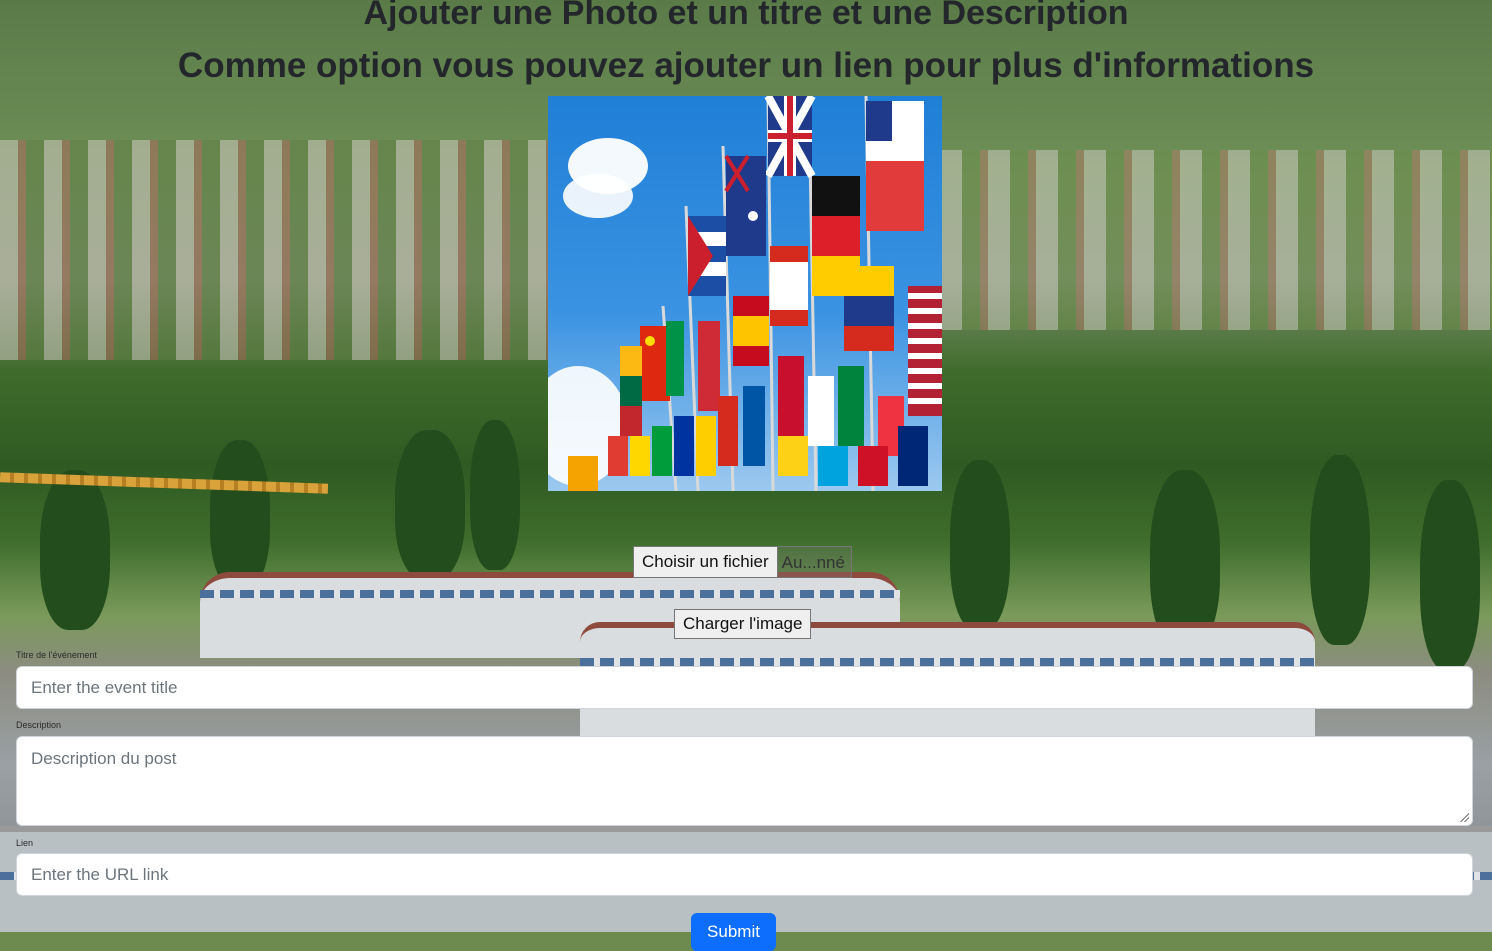  What do you see at coordinates (25, 843) in the screenshot?
I see `link-label: Lien` at bounding box center [25, 843].